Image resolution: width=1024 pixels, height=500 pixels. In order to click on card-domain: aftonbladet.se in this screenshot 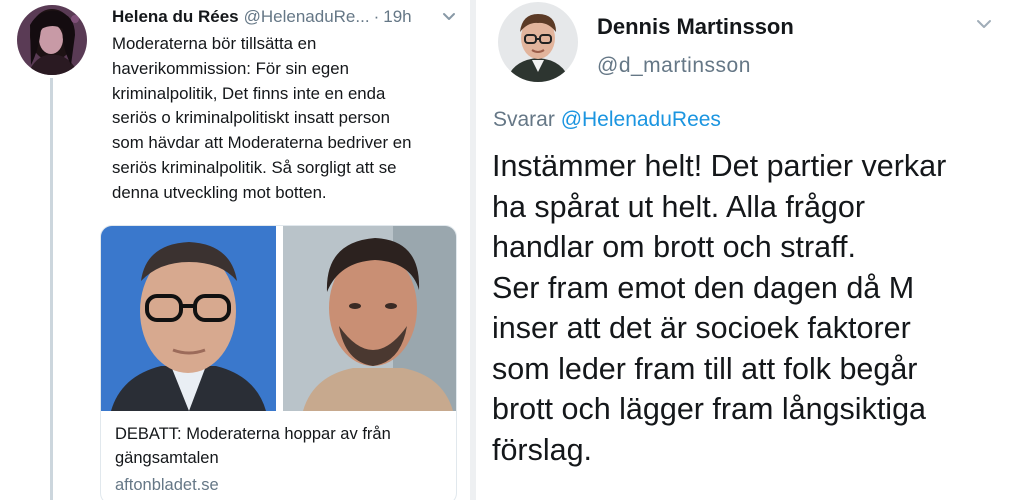, I will do `click(167, 485)`.